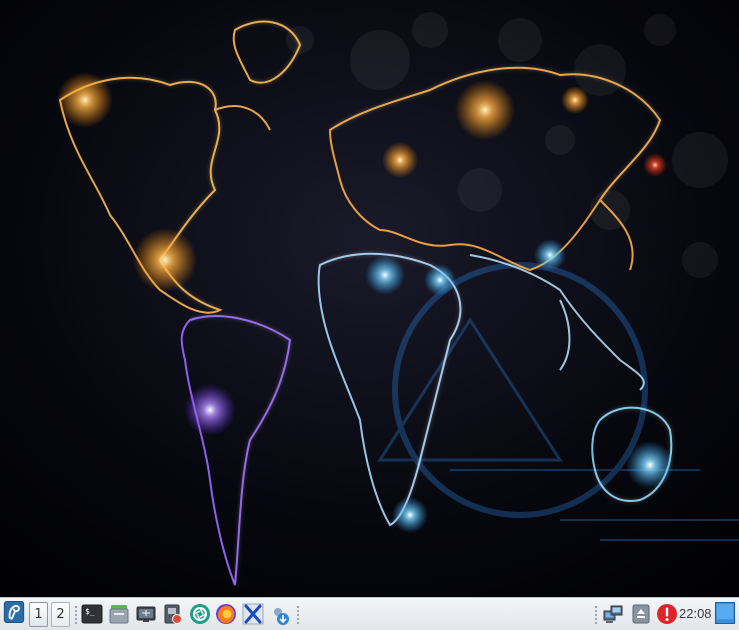 The image size is (739, 630). Describe the element at coordinates (119, 614) in the screenshot. I see `file-manager-icon` at that location.